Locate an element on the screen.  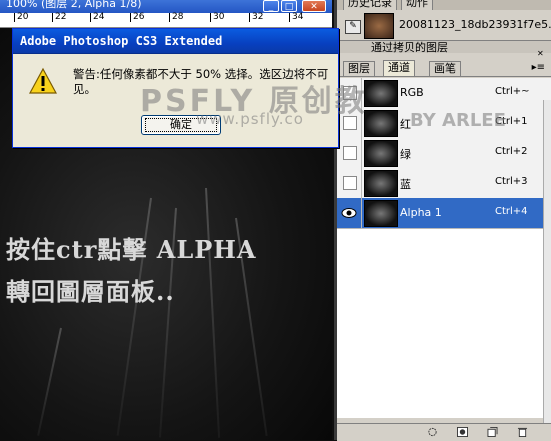
watermark-author: BY ARLEE is located at coordinates (458, 120).